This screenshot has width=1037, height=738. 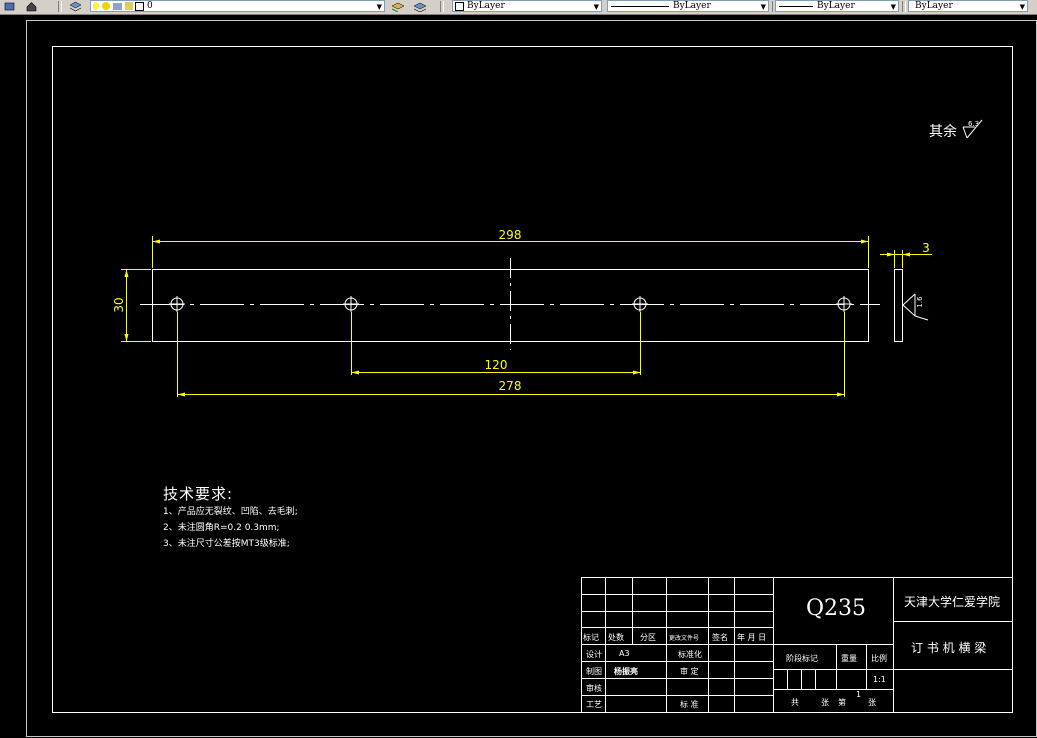 I want to click on review-label: 审核, so click(x=594, y=688).